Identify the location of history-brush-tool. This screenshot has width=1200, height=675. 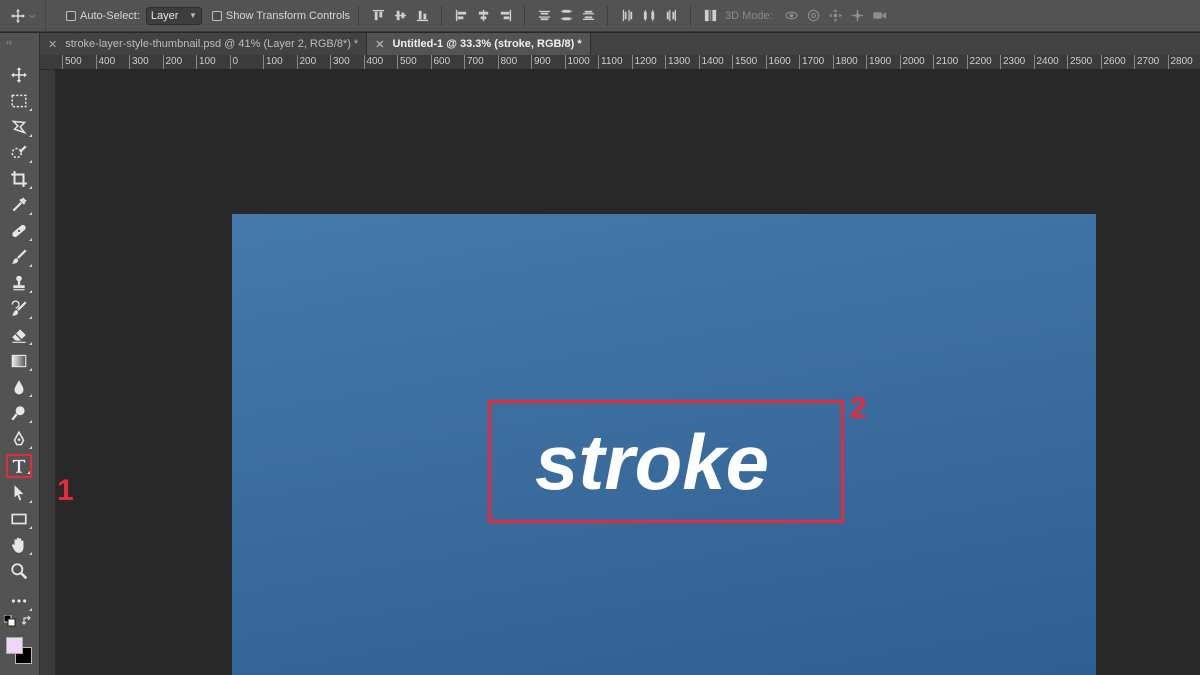
(19, 309).